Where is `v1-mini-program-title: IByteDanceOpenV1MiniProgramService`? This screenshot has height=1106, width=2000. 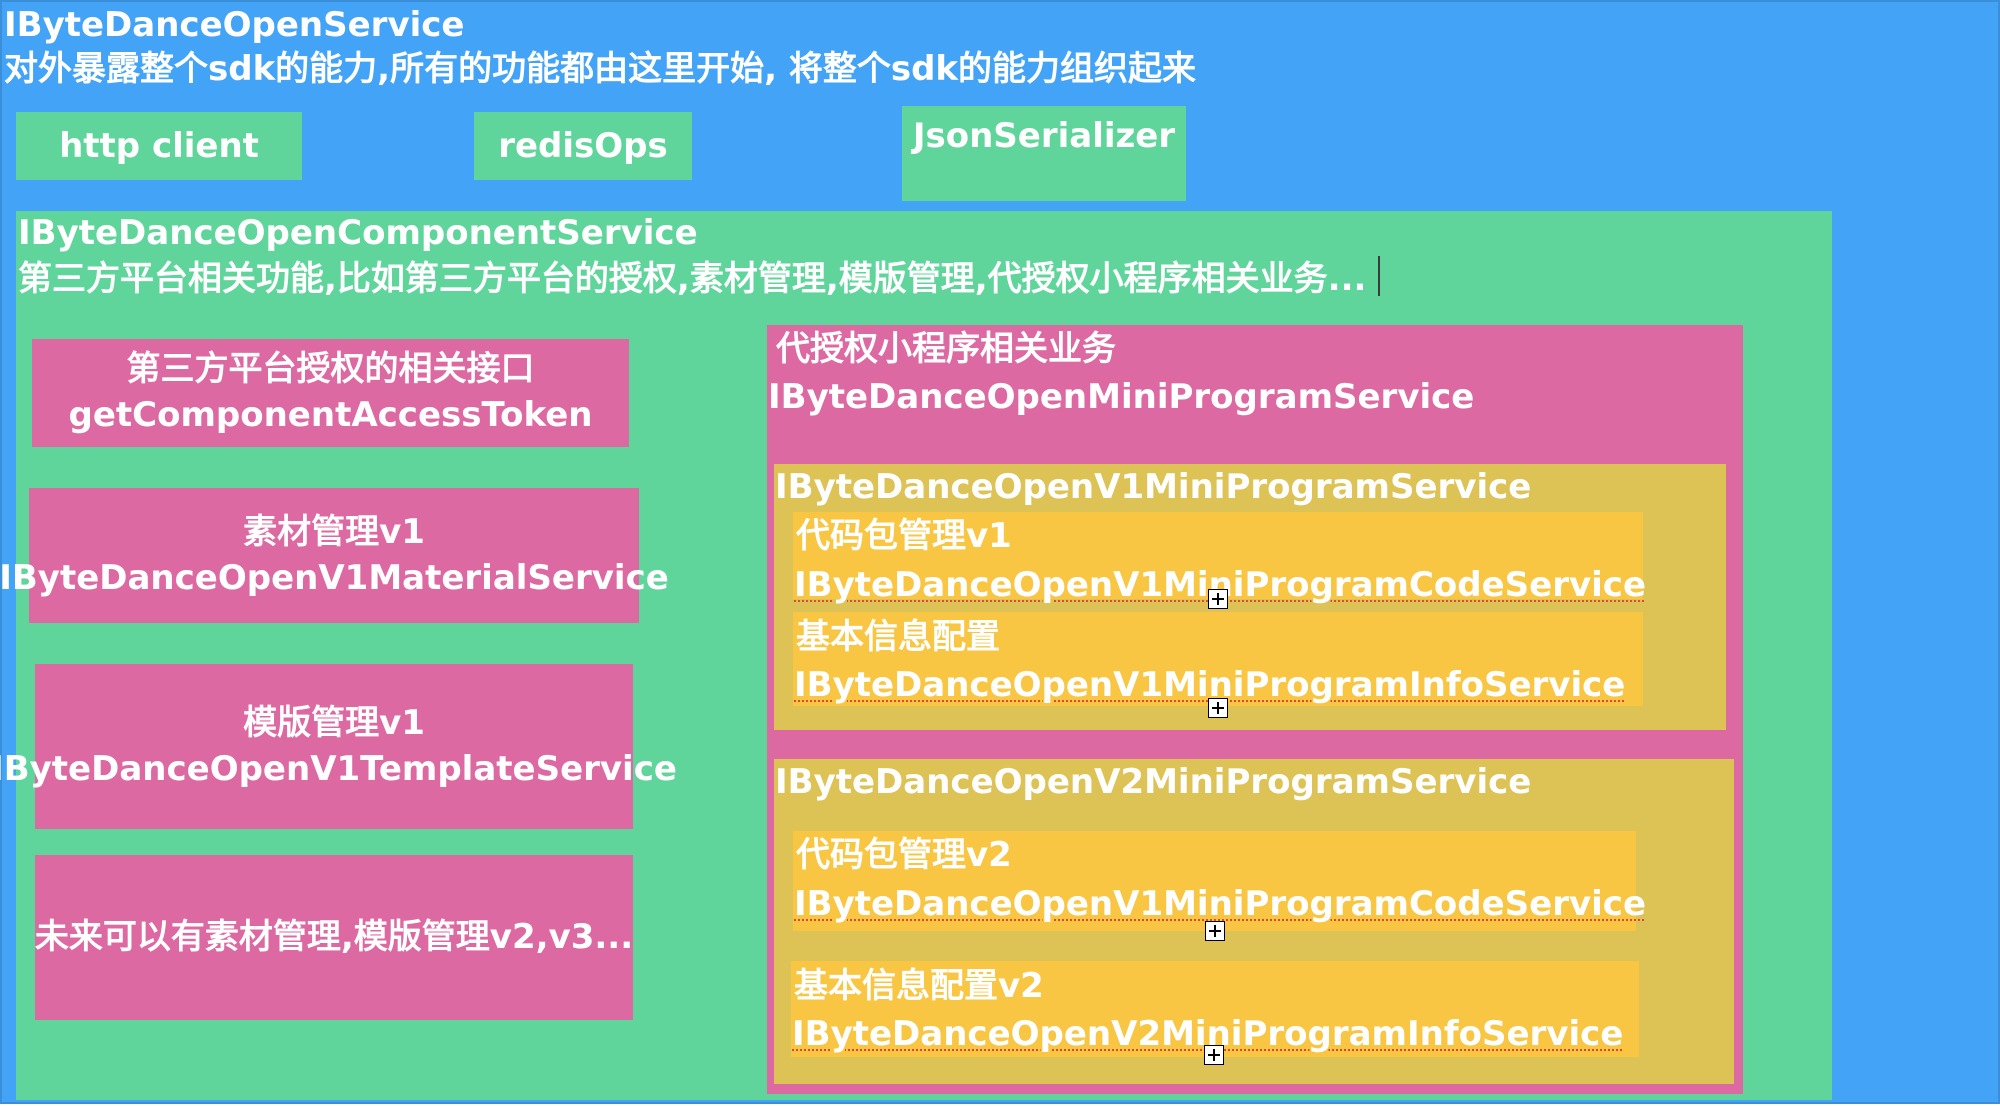
v1-mini-program-title: IByteDanceOpenV1MiniProgramService is located at coordinates (1153, 487).